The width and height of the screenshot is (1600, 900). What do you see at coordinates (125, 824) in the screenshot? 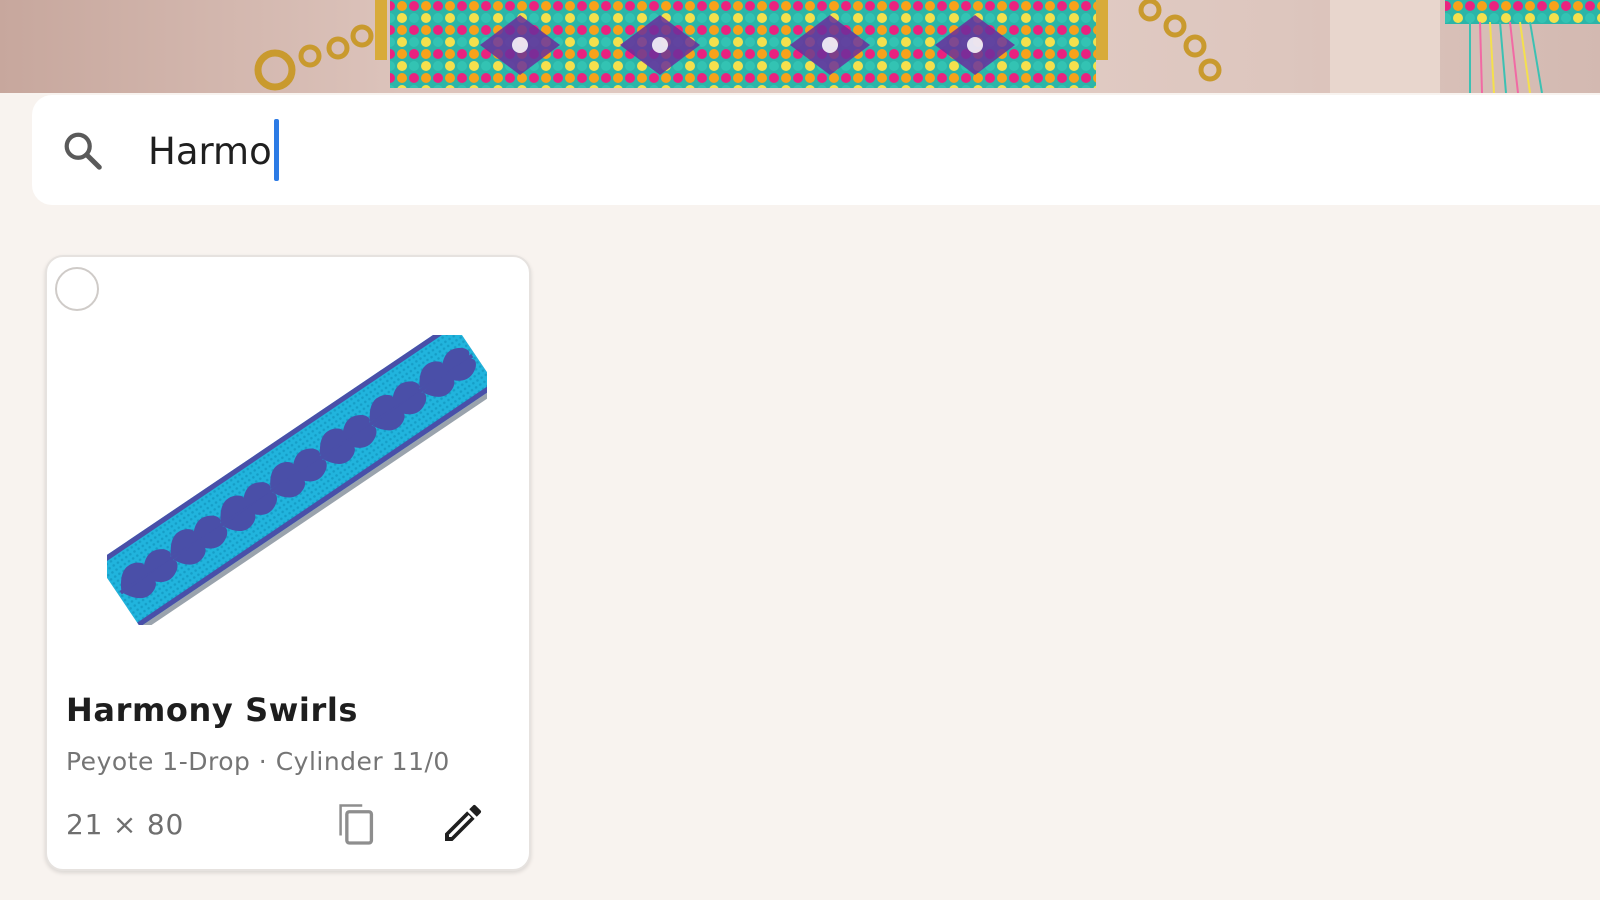
I see `pattern-dimensions: 21 × 80` at bounding box center [125, 824].